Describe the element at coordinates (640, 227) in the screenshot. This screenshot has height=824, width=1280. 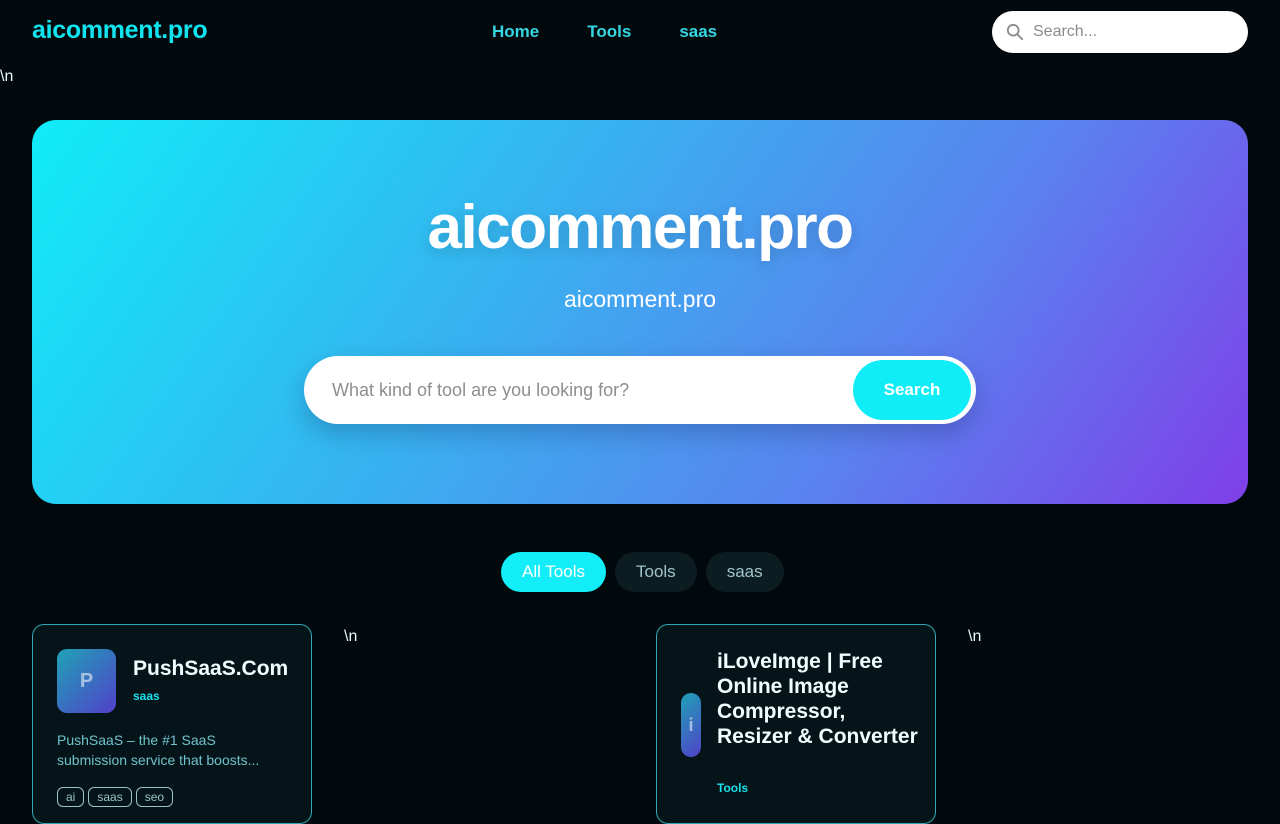
I see `hero-title: aicomment.pro` at that location.